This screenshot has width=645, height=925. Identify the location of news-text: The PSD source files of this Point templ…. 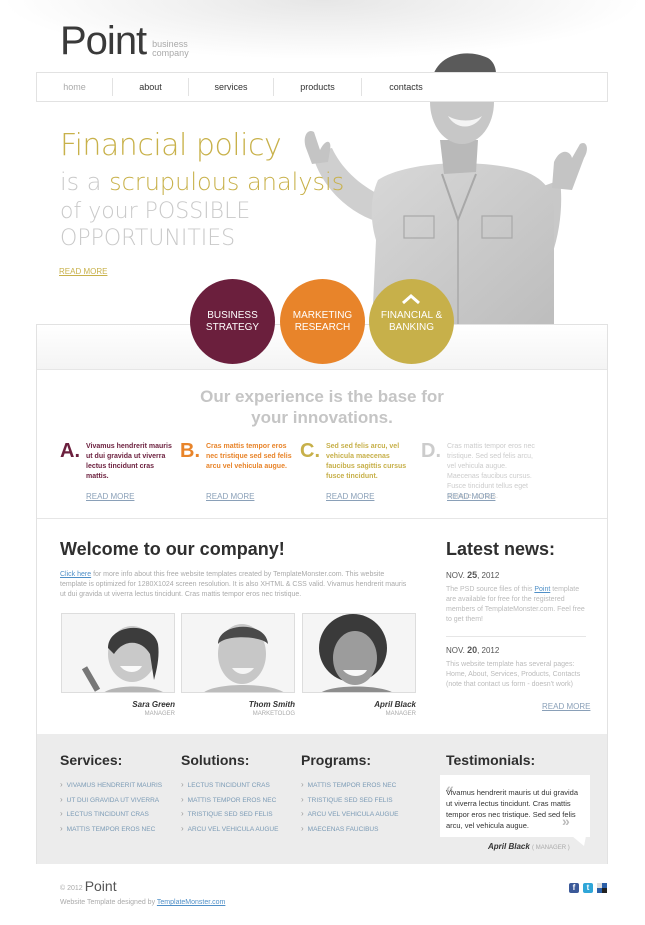
(516, 605).